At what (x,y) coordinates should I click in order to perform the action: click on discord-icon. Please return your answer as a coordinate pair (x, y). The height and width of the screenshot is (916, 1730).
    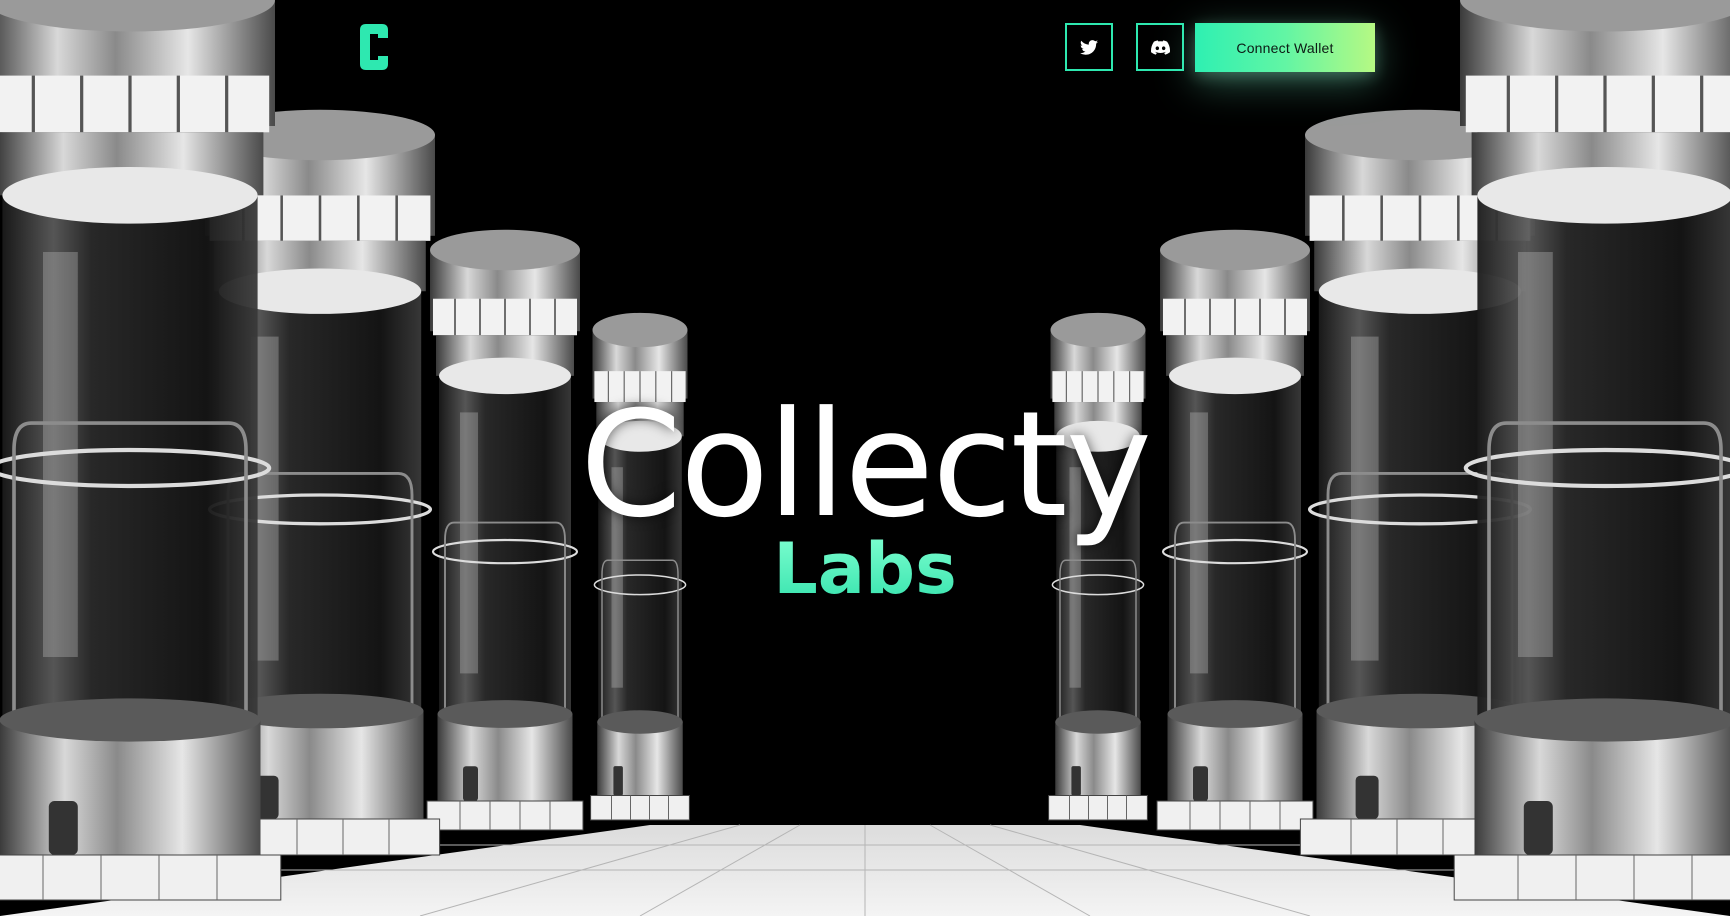
    Looking at the image, I should click on (1160, 47).